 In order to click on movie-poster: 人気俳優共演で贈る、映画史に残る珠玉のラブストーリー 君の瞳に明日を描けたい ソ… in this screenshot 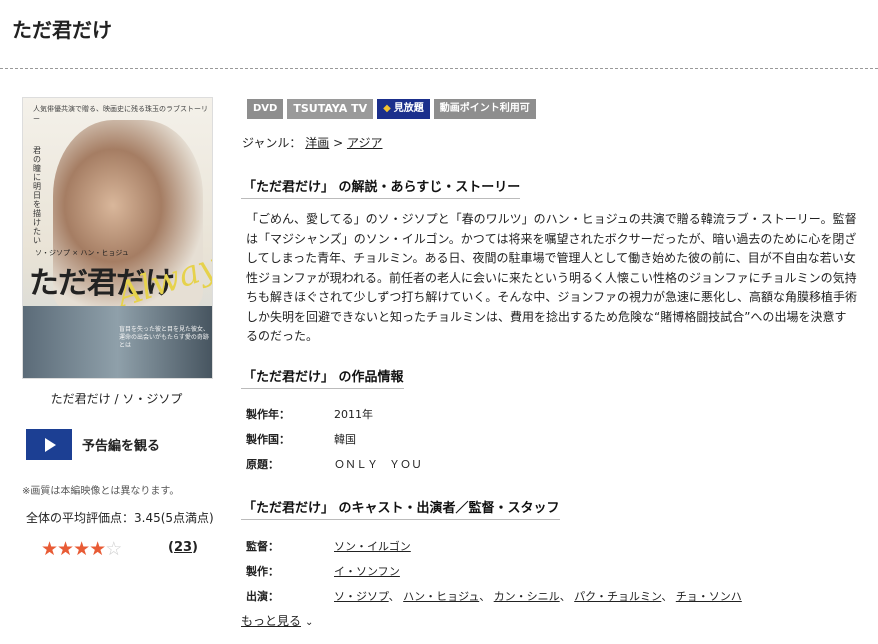, I will do `click(117, 238)`.